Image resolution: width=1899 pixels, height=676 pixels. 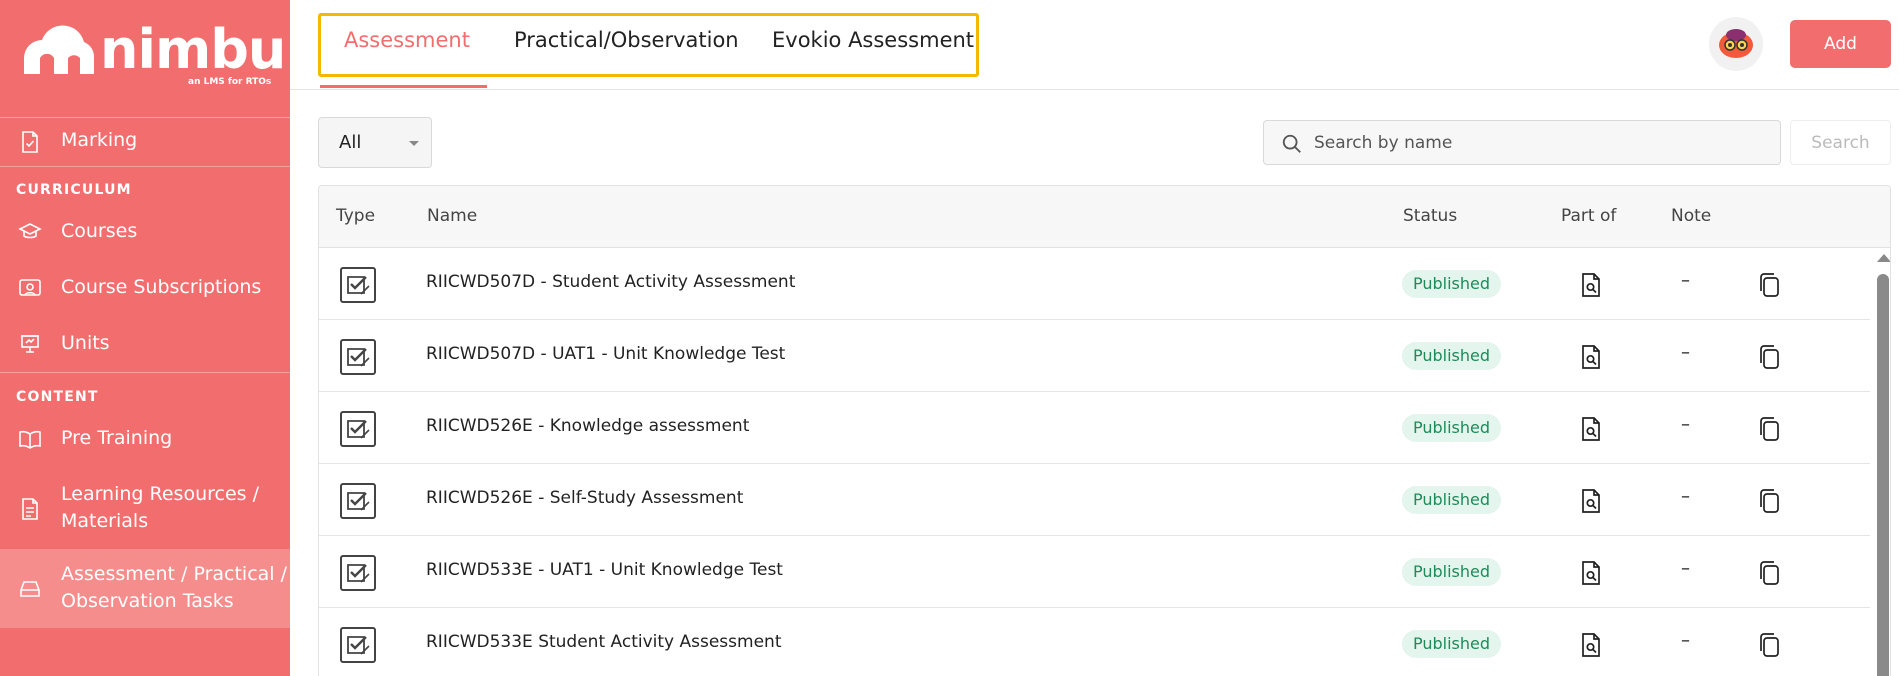 What do you see at coordinates (57, 397) in the screenshot?
I see `section-heading-content: CONTENT` at bounding box center [57, 397].